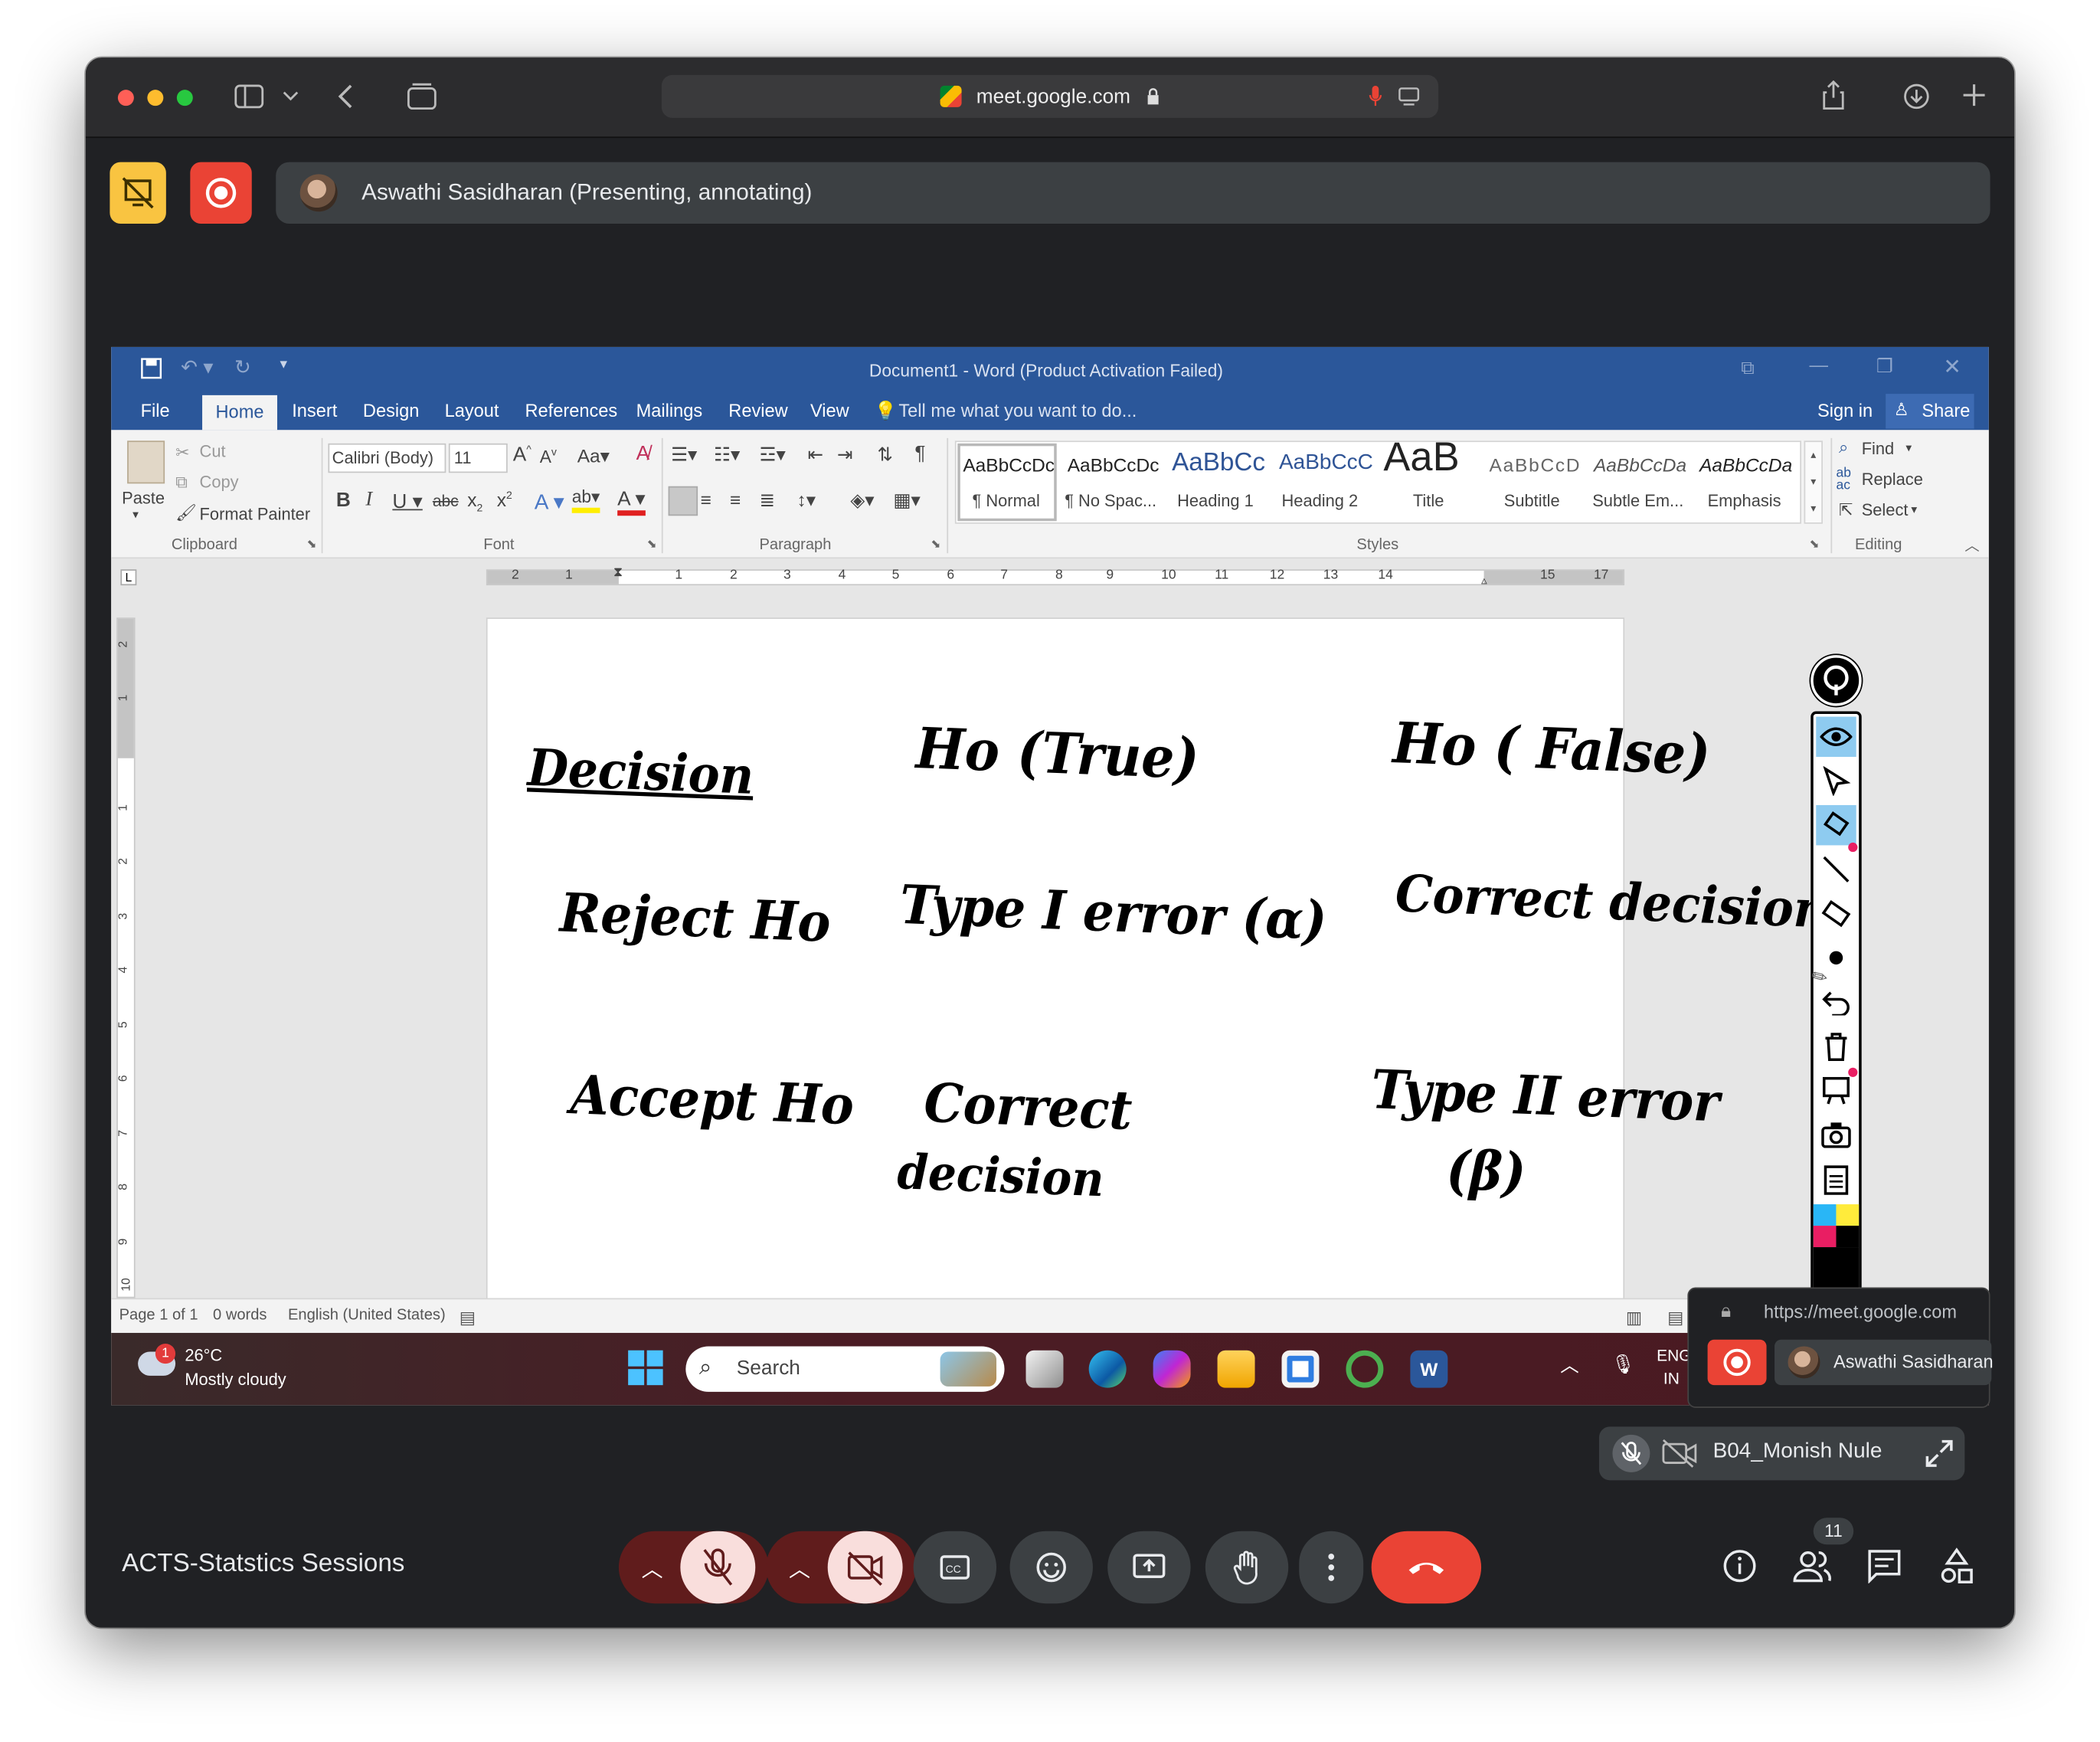 This screenshot has width=2100, height=1742. What do you see at coordinates (645, 1368) in the screenshot?
I see `windows-start-icon` at bounding box center [645, 1368].